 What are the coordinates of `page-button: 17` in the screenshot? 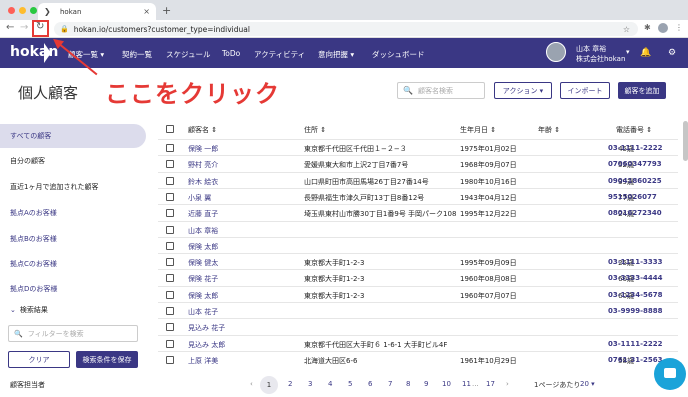 It's located at (490, 384).